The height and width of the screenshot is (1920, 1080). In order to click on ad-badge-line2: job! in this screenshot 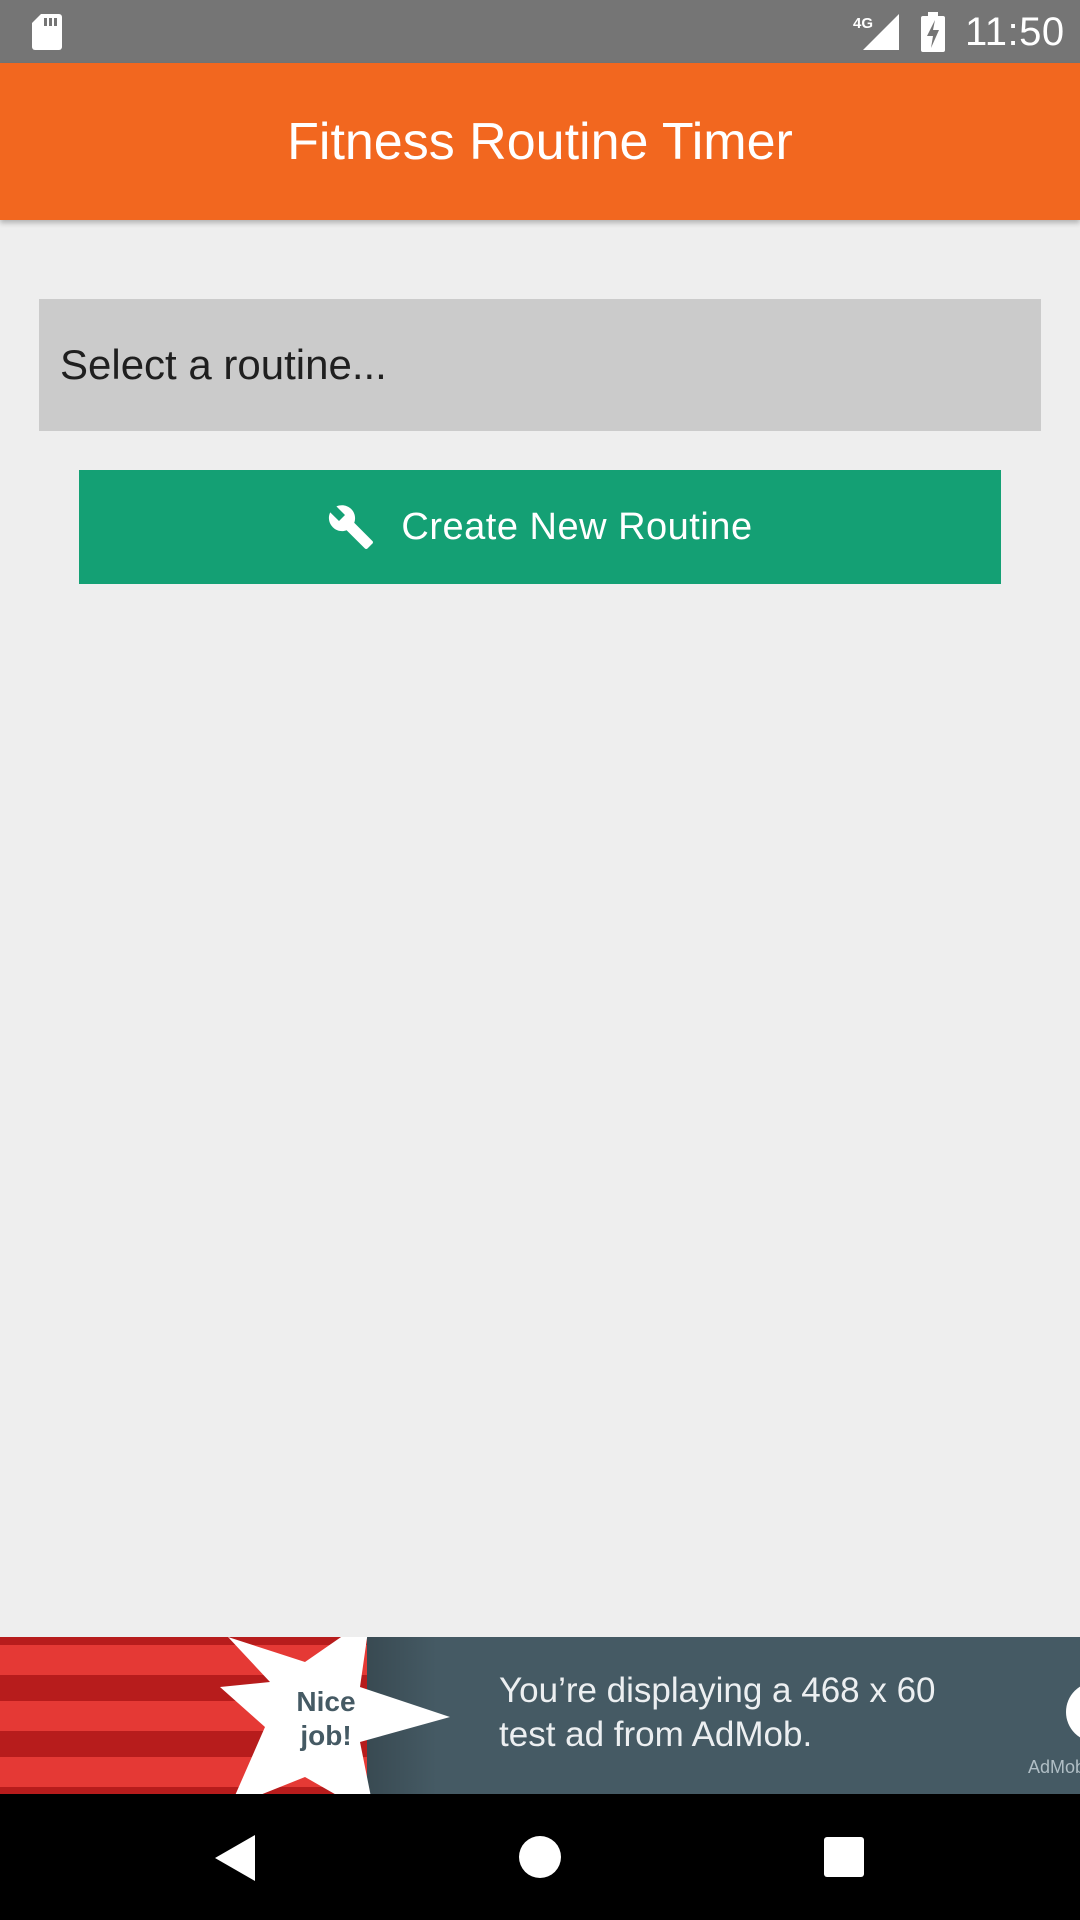, I will do `click(326, 1735)`.